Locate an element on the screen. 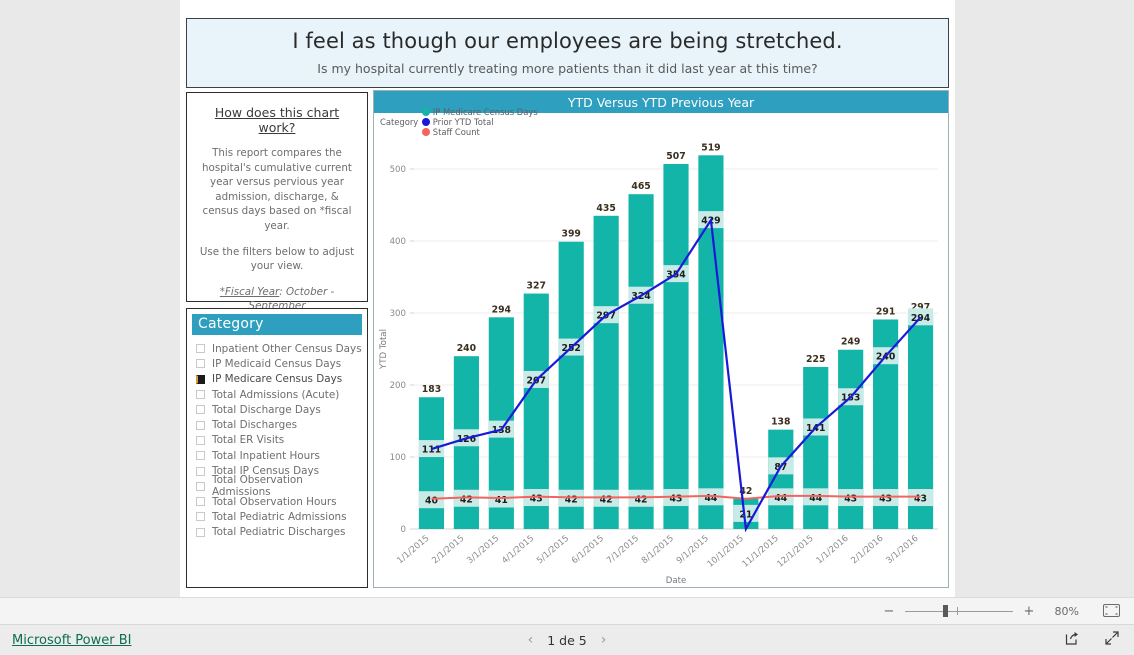  x-axis-tick-label: 1/1/2015 is located at coordinates (413, 550).